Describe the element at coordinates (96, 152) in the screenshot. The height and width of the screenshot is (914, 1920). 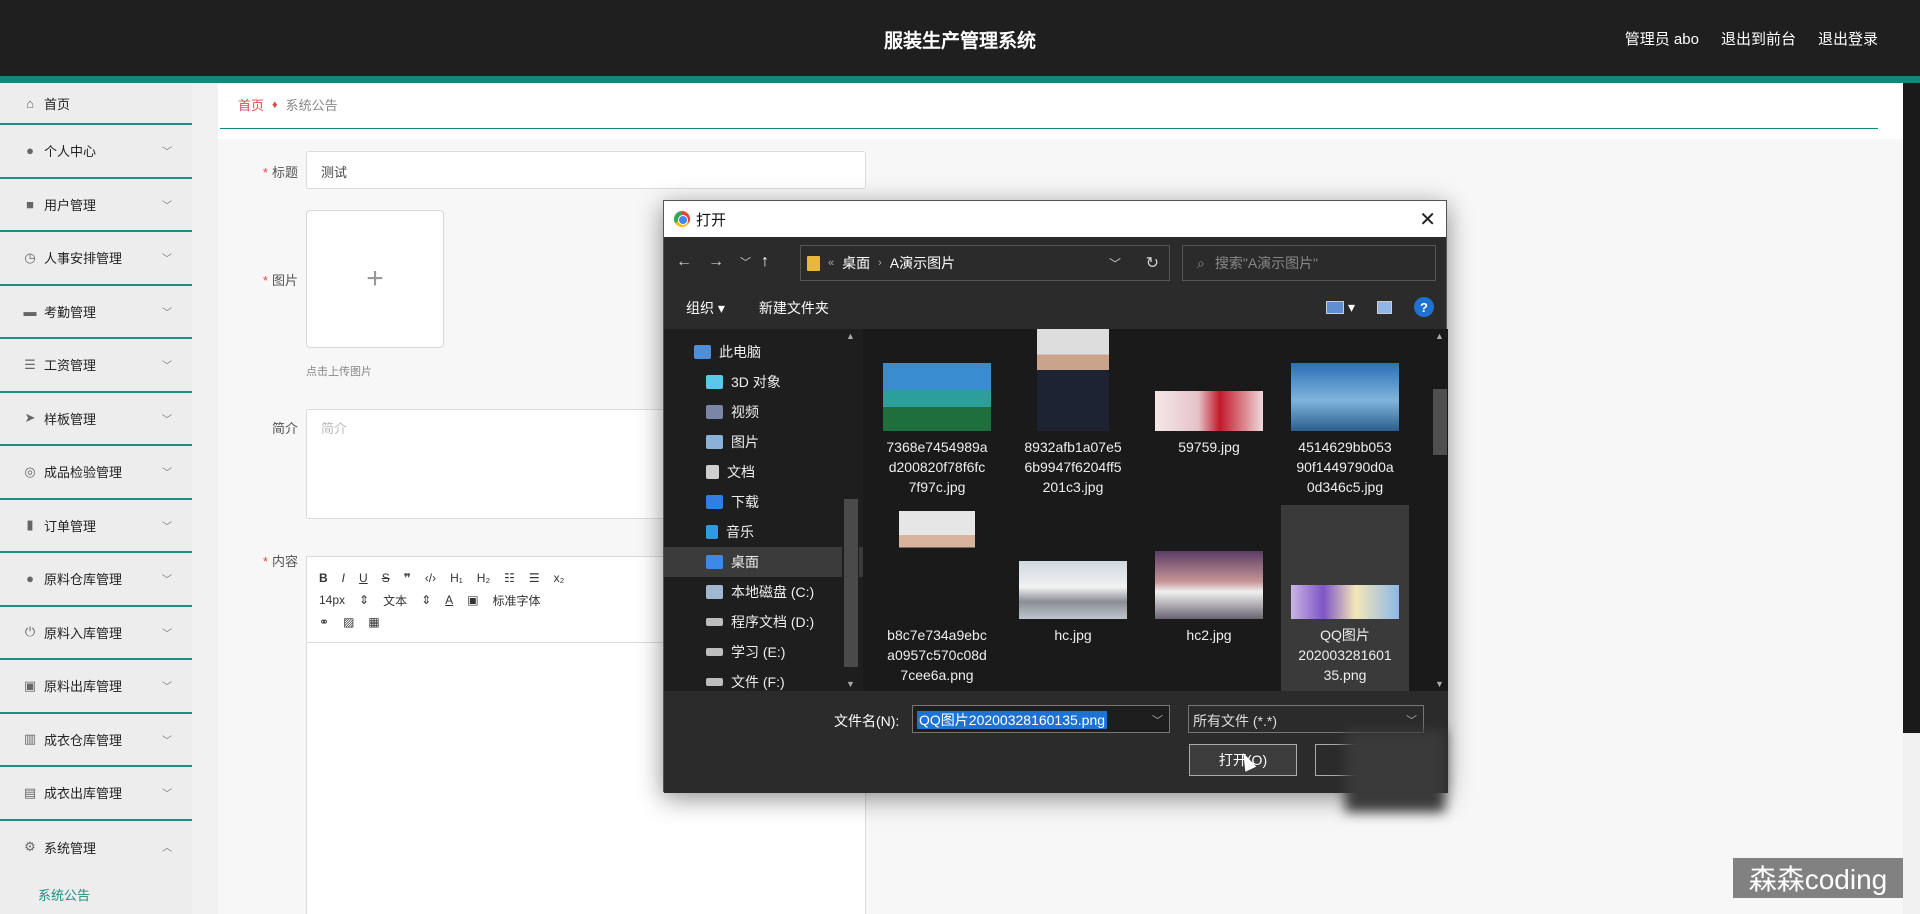
I see `sidebar-item-personal: ● 个人中心 ﹀` at that location.